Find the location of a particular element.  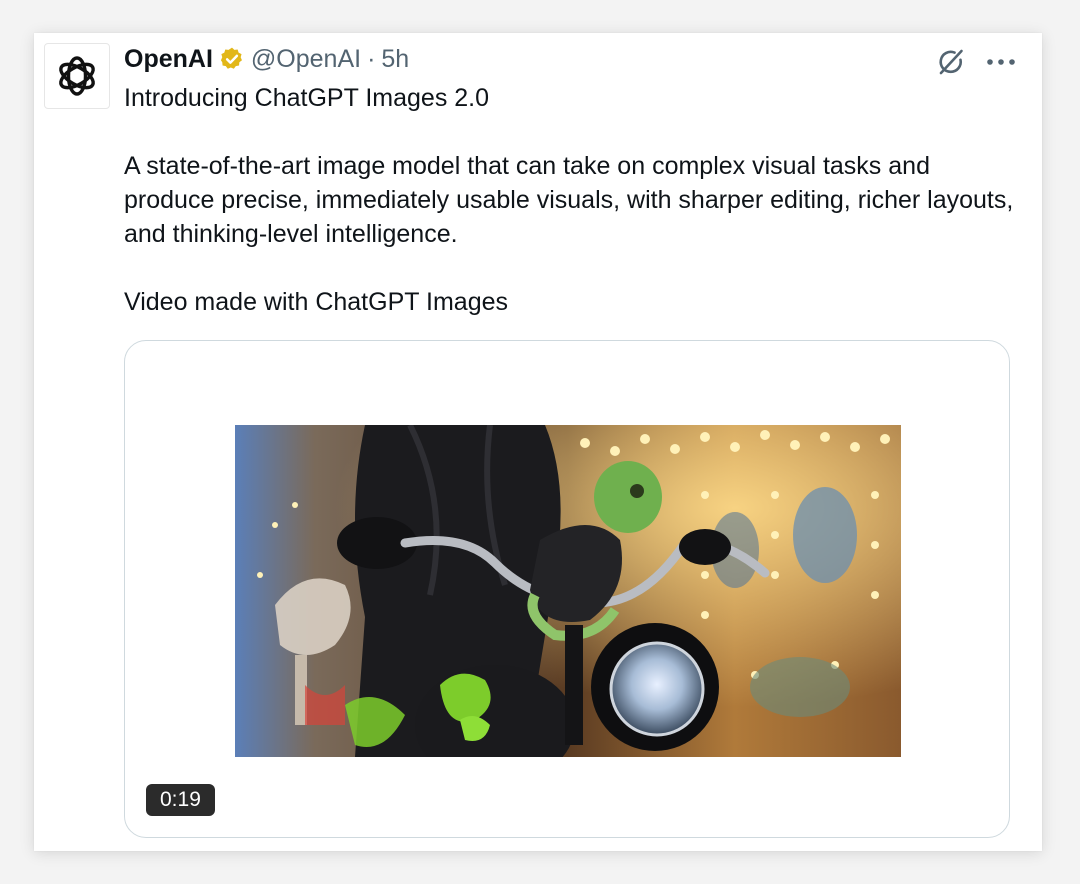

more-options-icon is located at coordinates (1001, 62).